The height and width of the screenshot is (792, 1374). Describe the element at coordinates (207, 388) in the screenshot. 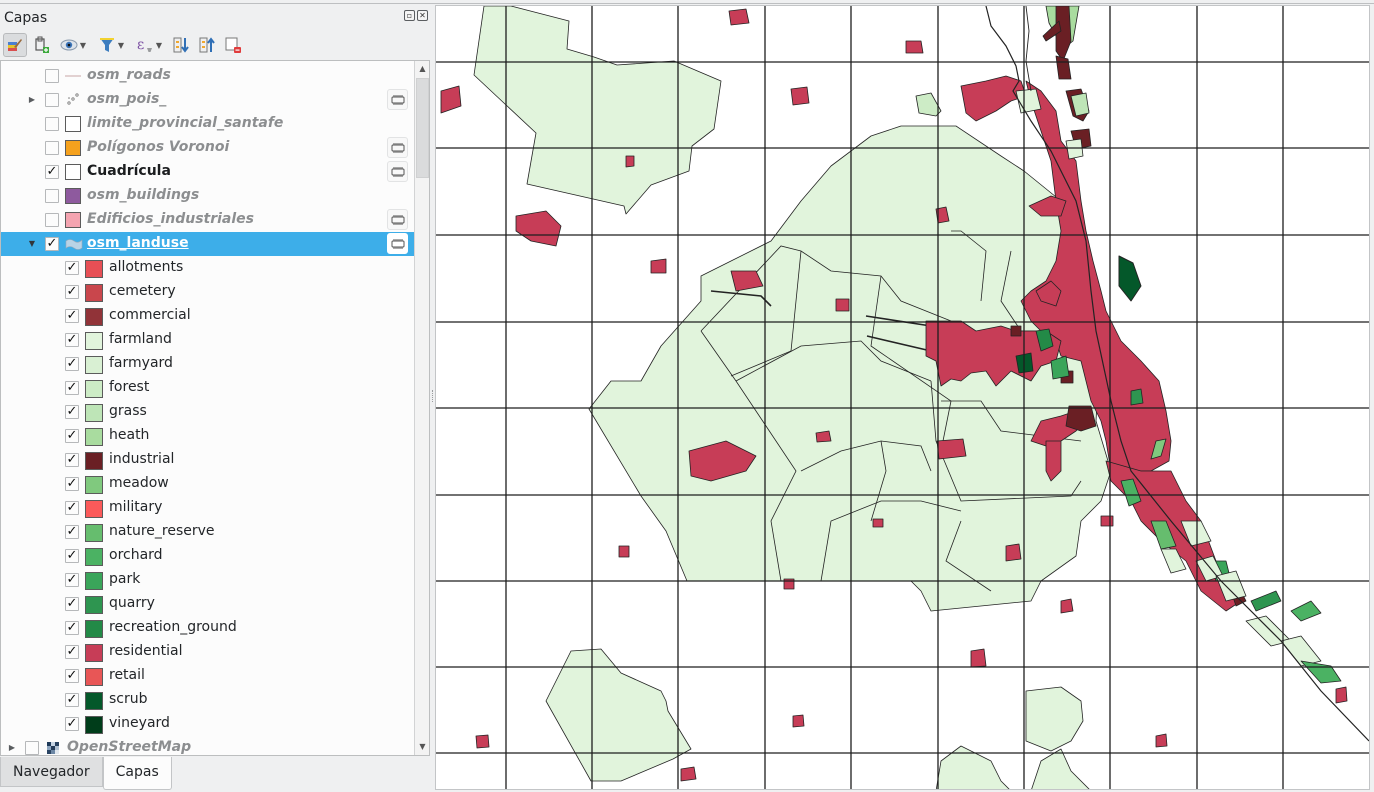

I see `legend-class-forest: ✓ forest` at that location.